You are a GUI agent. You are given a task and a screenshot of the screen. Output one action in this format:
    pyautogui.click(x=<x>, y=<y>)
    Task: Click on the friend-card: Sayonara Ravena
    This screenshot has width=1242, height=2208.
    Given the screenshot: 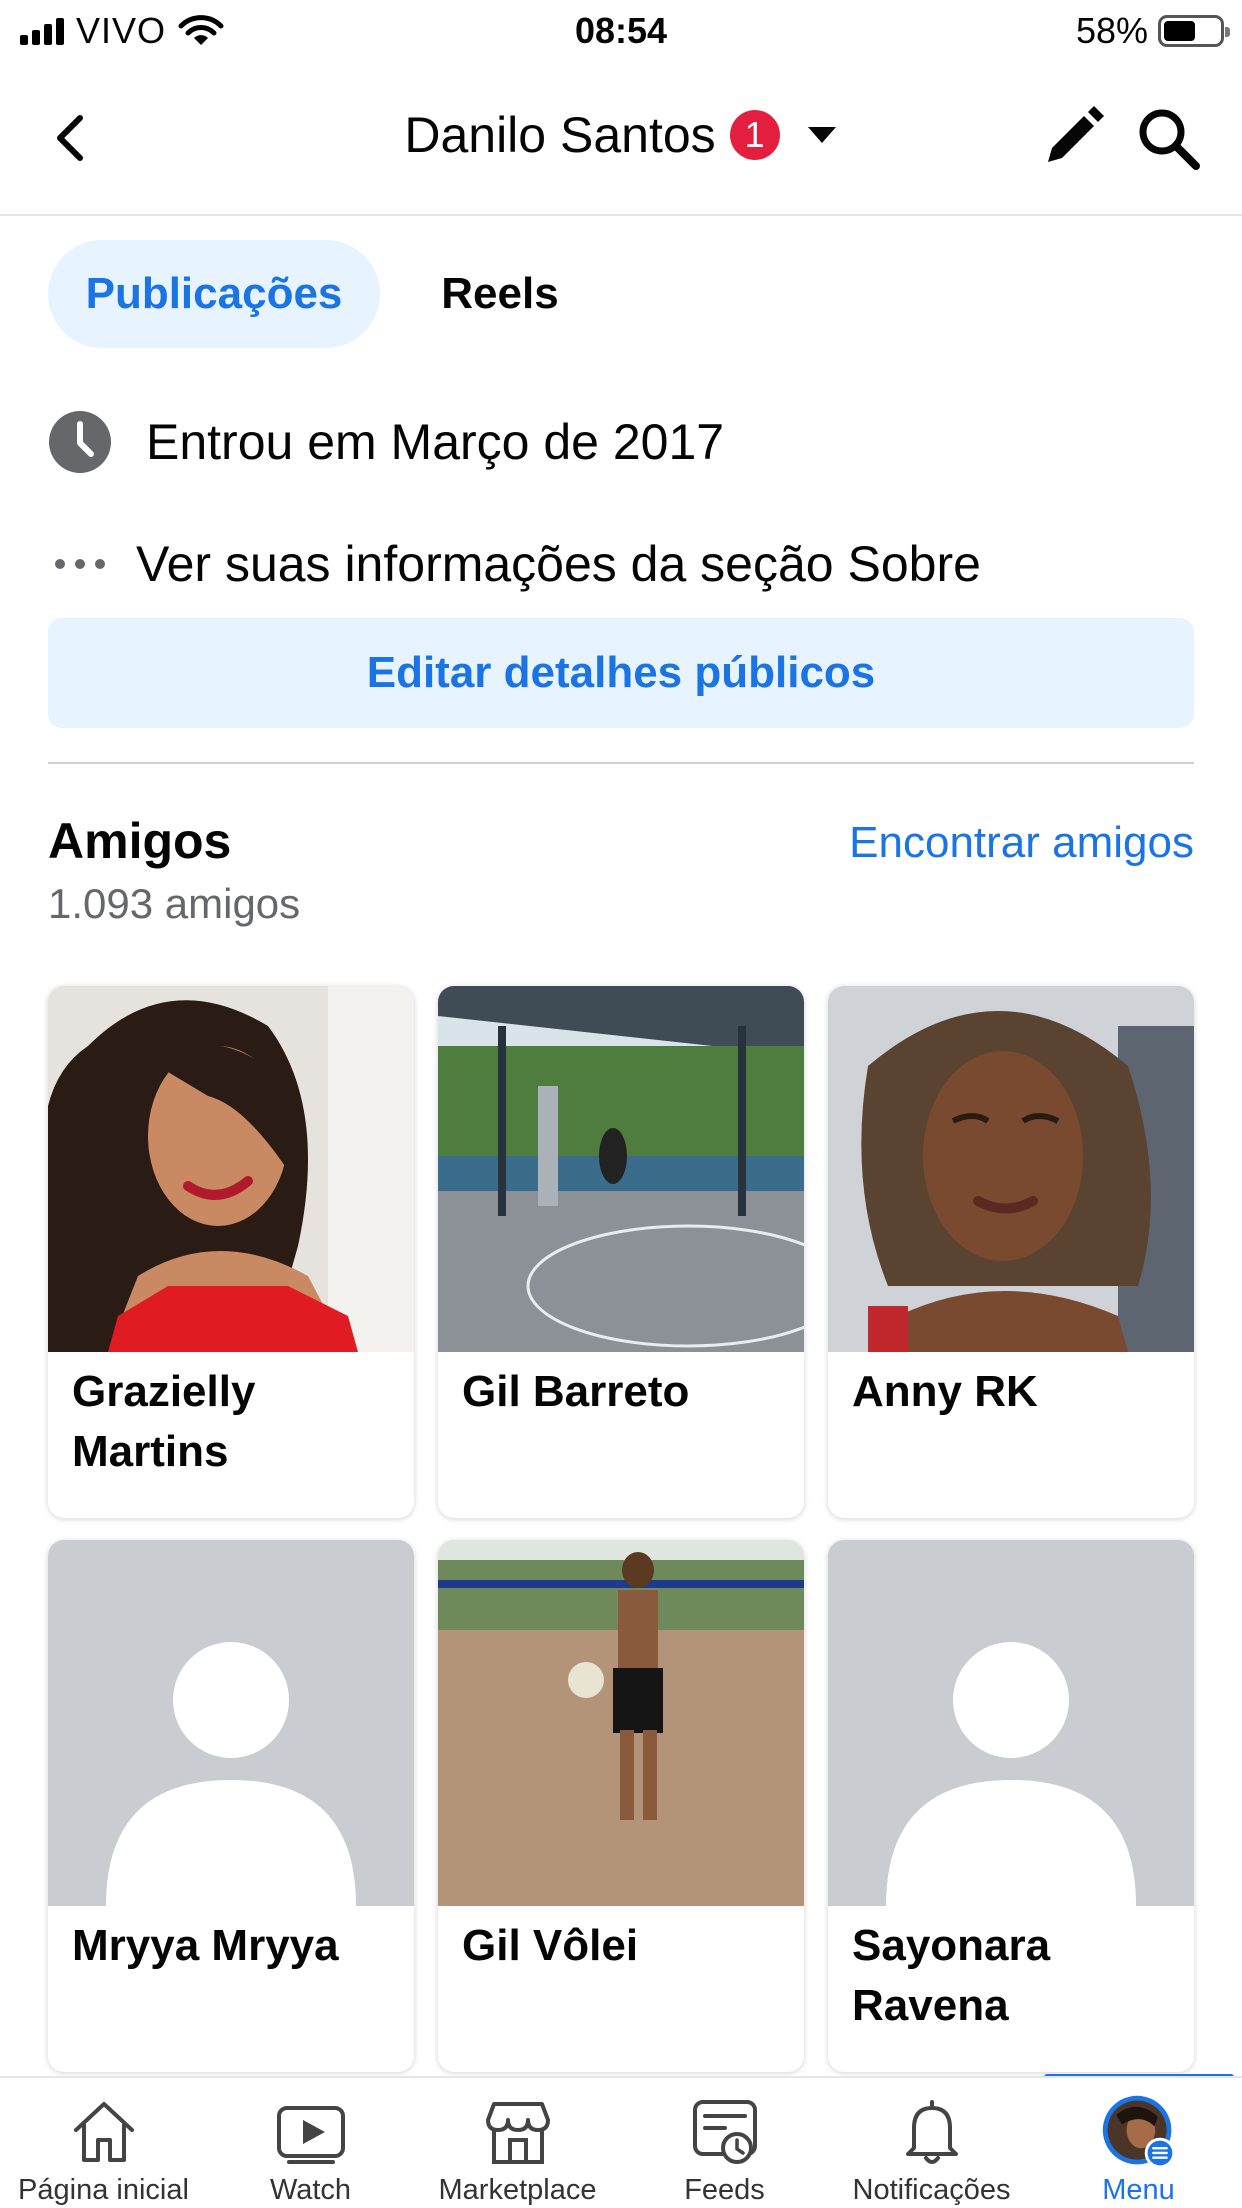 What is the action you would take?
    pyautogui.click(x=1011, y=1806)
    